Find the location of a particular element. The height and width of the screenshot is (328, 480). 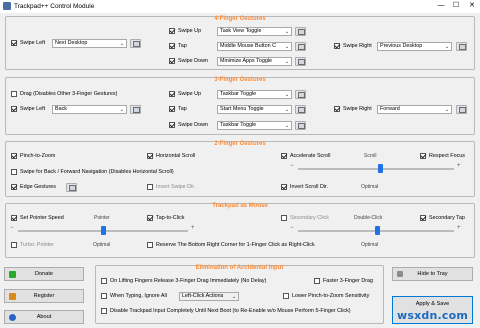

three-swipe-left-settings-button is located at coordinates (135, 109).